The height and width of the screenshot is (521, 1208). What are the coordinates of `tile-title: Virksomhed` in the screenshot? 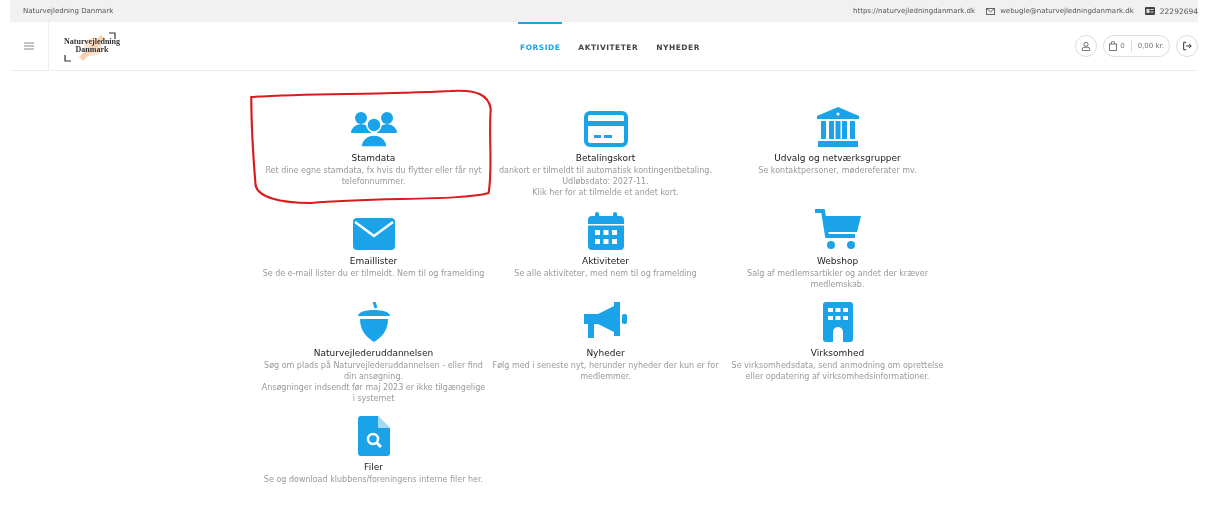 It's located at (837, 353).